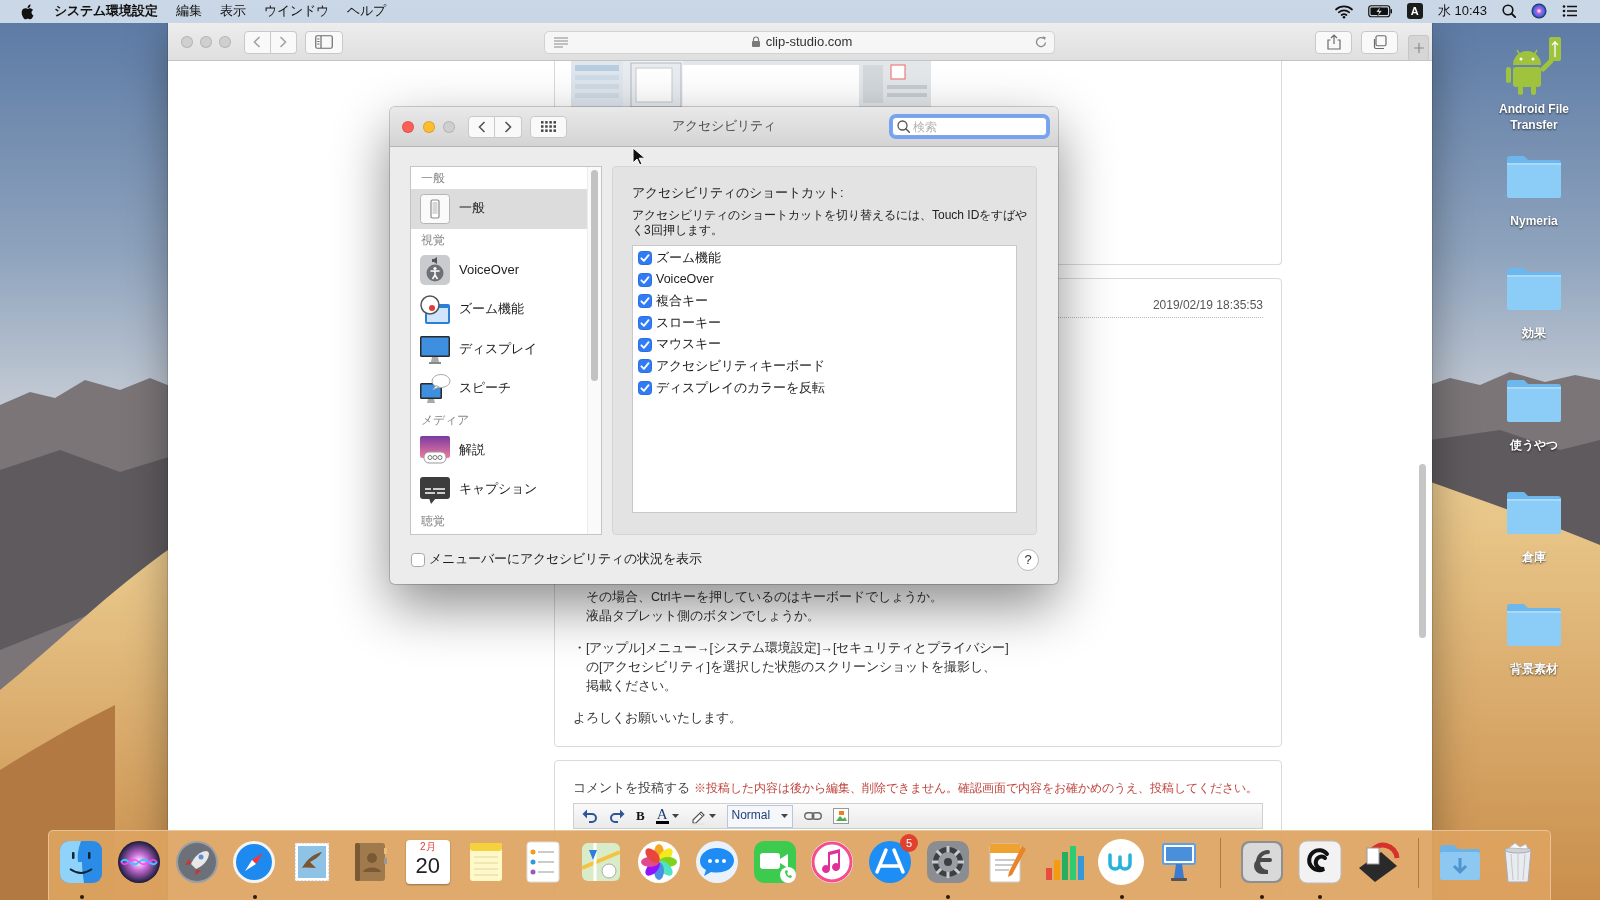 The height and width of the screenshot is (900, 1600). What do you see at coordinates (759, 816) in the screenshot?
I see `format-select: Normal` at bounding box center [759, 816].